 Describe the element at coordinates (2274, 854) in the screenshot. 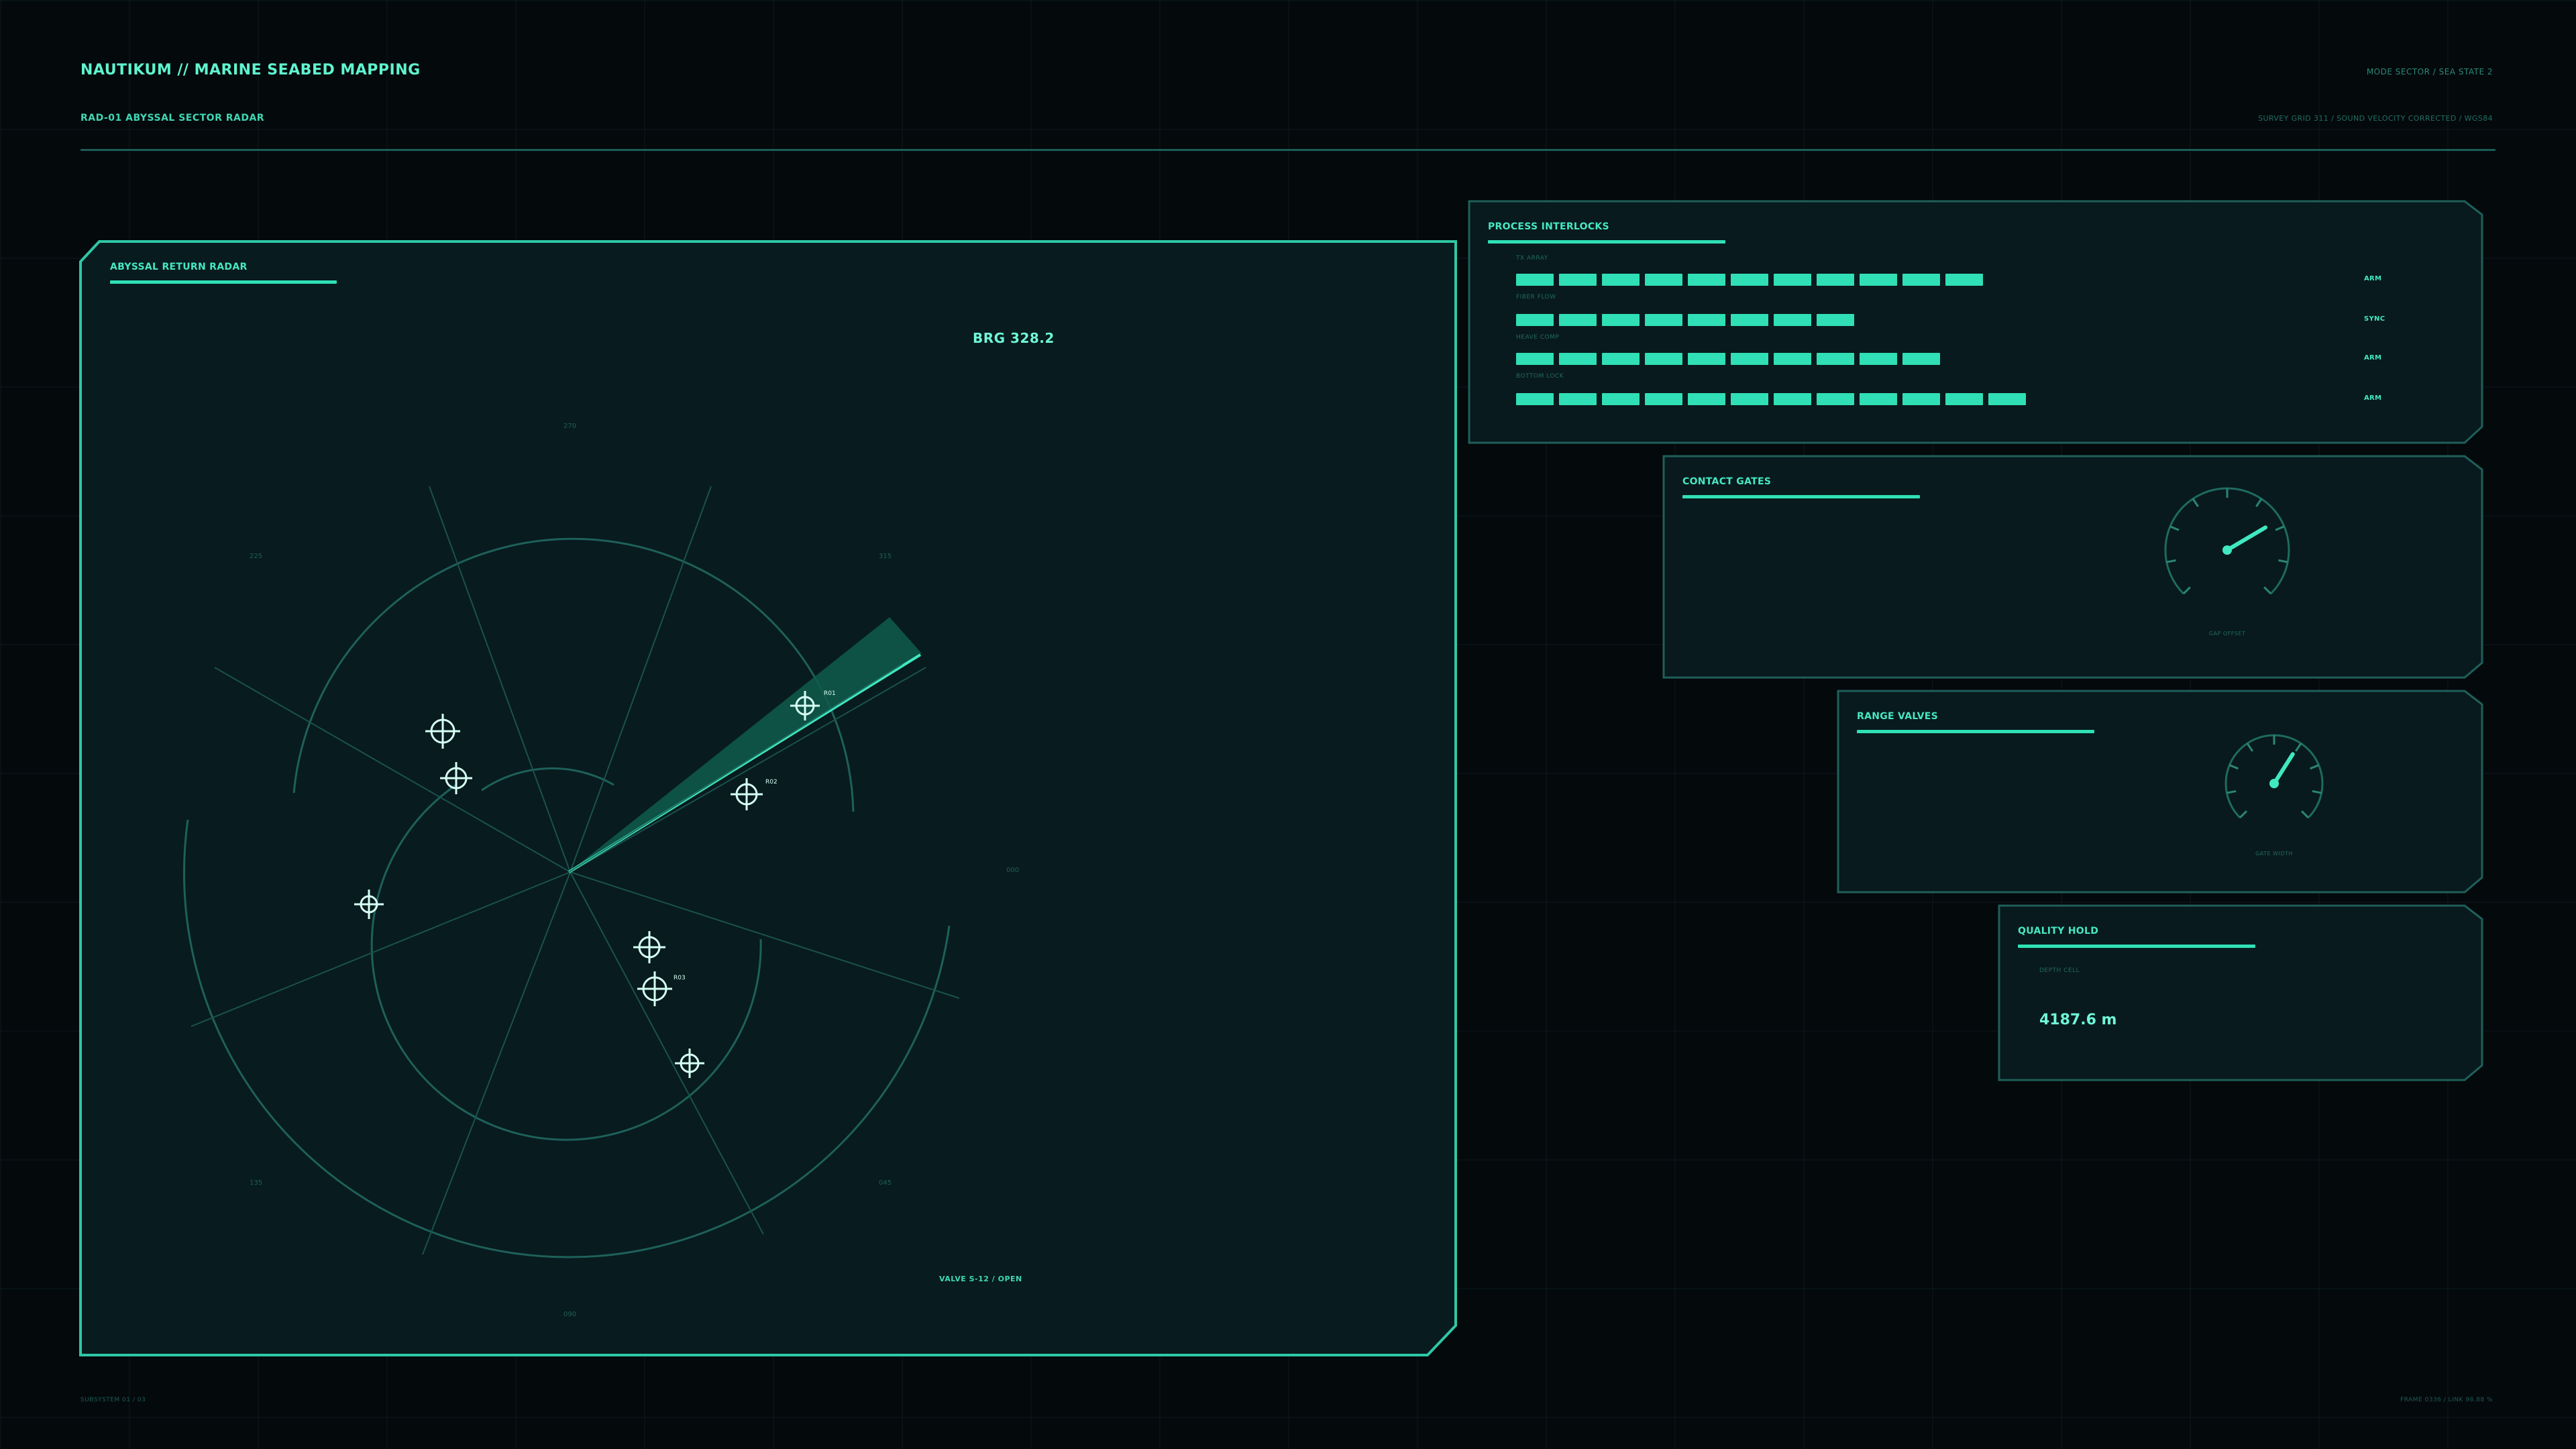

I see `gate-width-gauge-label: GATE WIDTH` at that location.